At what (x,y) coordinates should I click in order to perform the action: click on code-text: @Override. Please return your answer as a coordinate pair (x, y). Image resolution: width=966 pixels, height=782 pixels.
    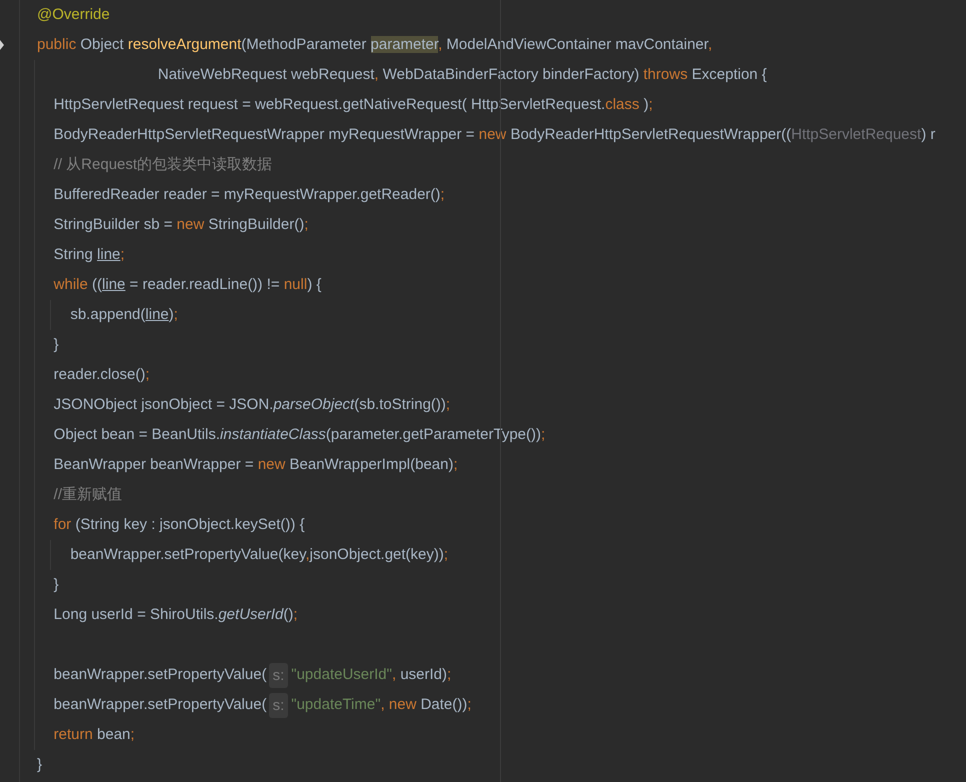
    Looking at the image, I should click on (73, 15).